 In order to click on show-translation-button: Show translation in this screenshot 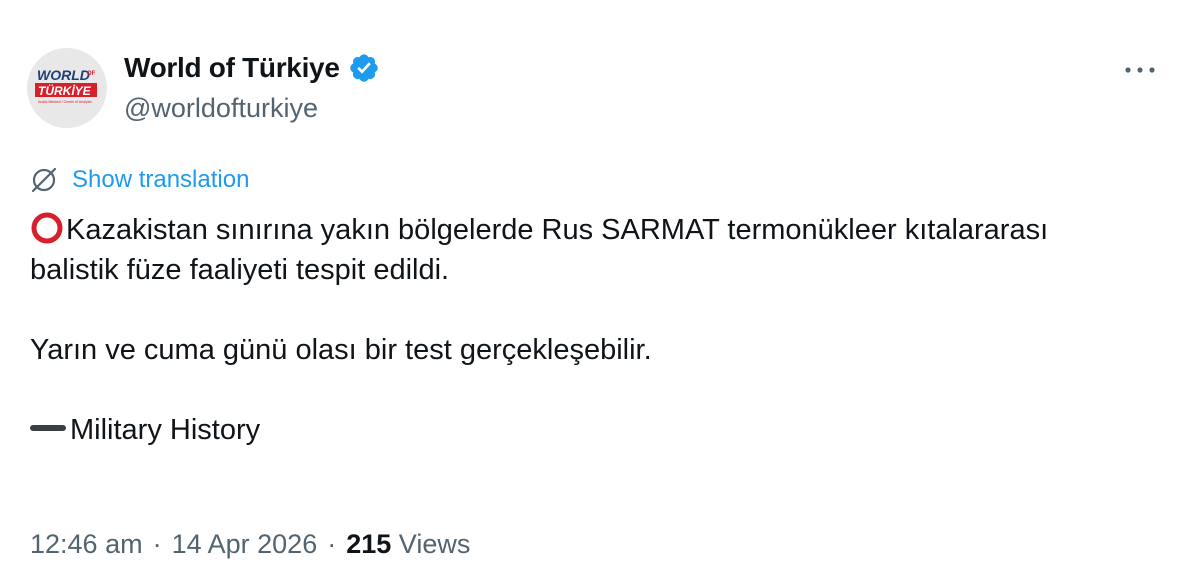, I will do `click(139, 180)`.